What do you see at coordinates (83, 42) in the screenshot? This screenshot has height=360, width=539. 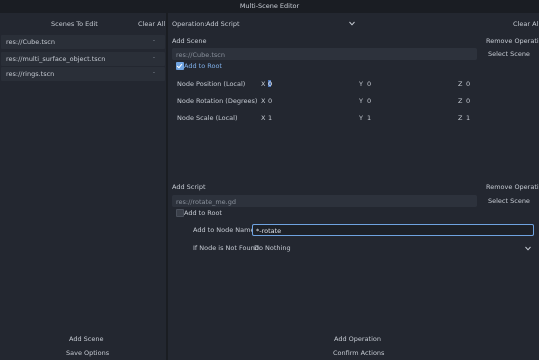 I see `scene-list-item: res://Cube.tscn -` at bounding box center [83, 42].